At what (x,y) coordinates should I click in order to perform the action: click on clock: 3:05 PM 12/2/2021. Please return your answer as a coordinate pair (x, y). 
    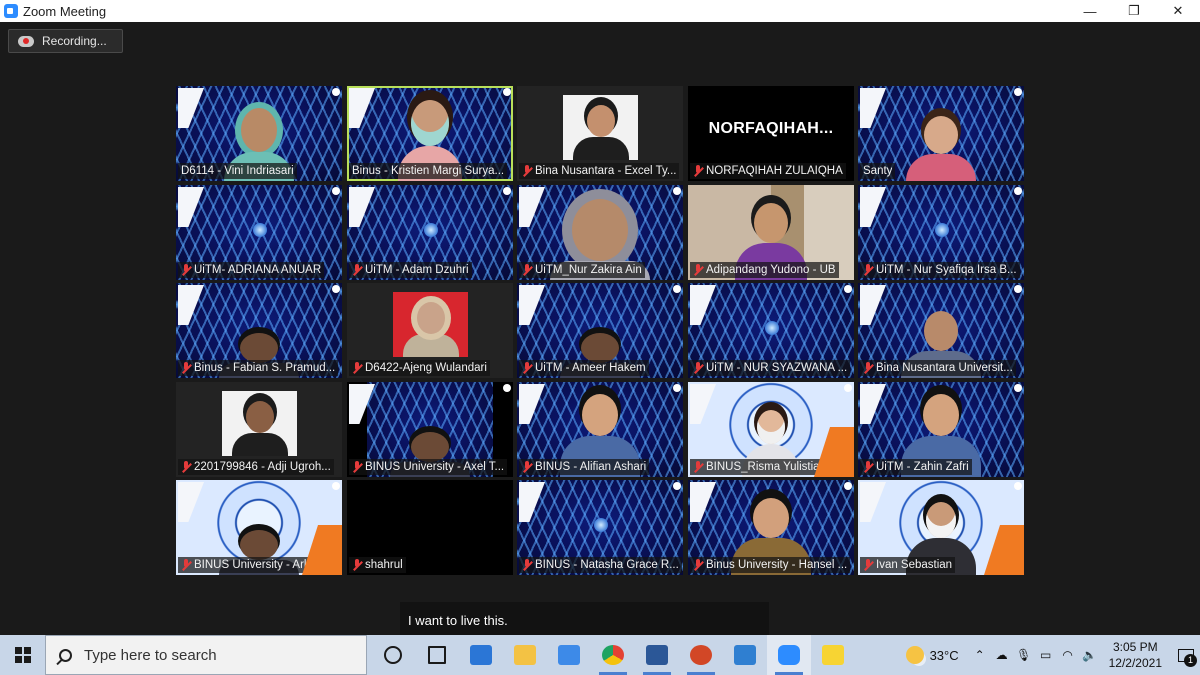
    Looking at the image, I should click on (1135, 655).